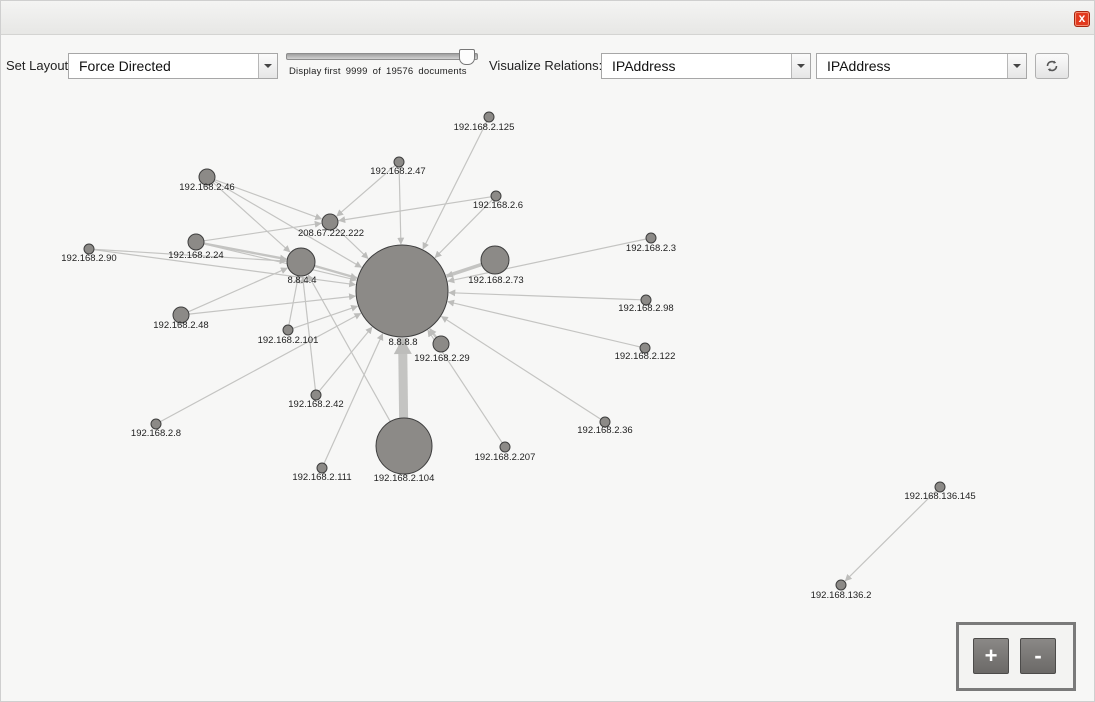 Image resolution: width=1095 pixels, height=702 pixels. I want to click on relation-to-value: IPAddress, so click(859, 66).